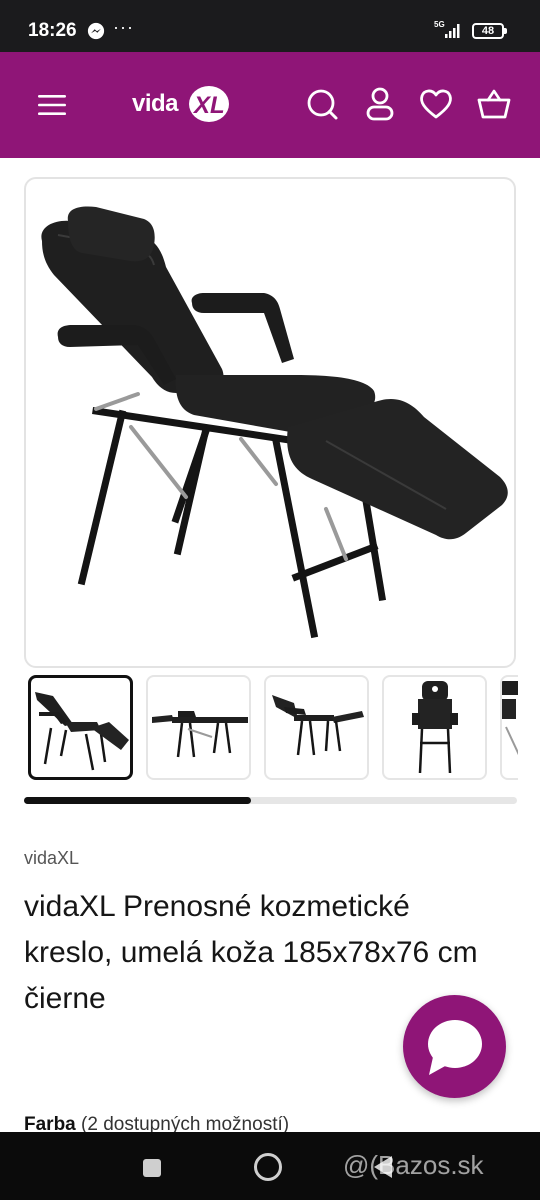  Describe the element at coordinates (413, 1165) in the screenshot. I see `bazos-watermark: @(Bazos.sk` at that location.